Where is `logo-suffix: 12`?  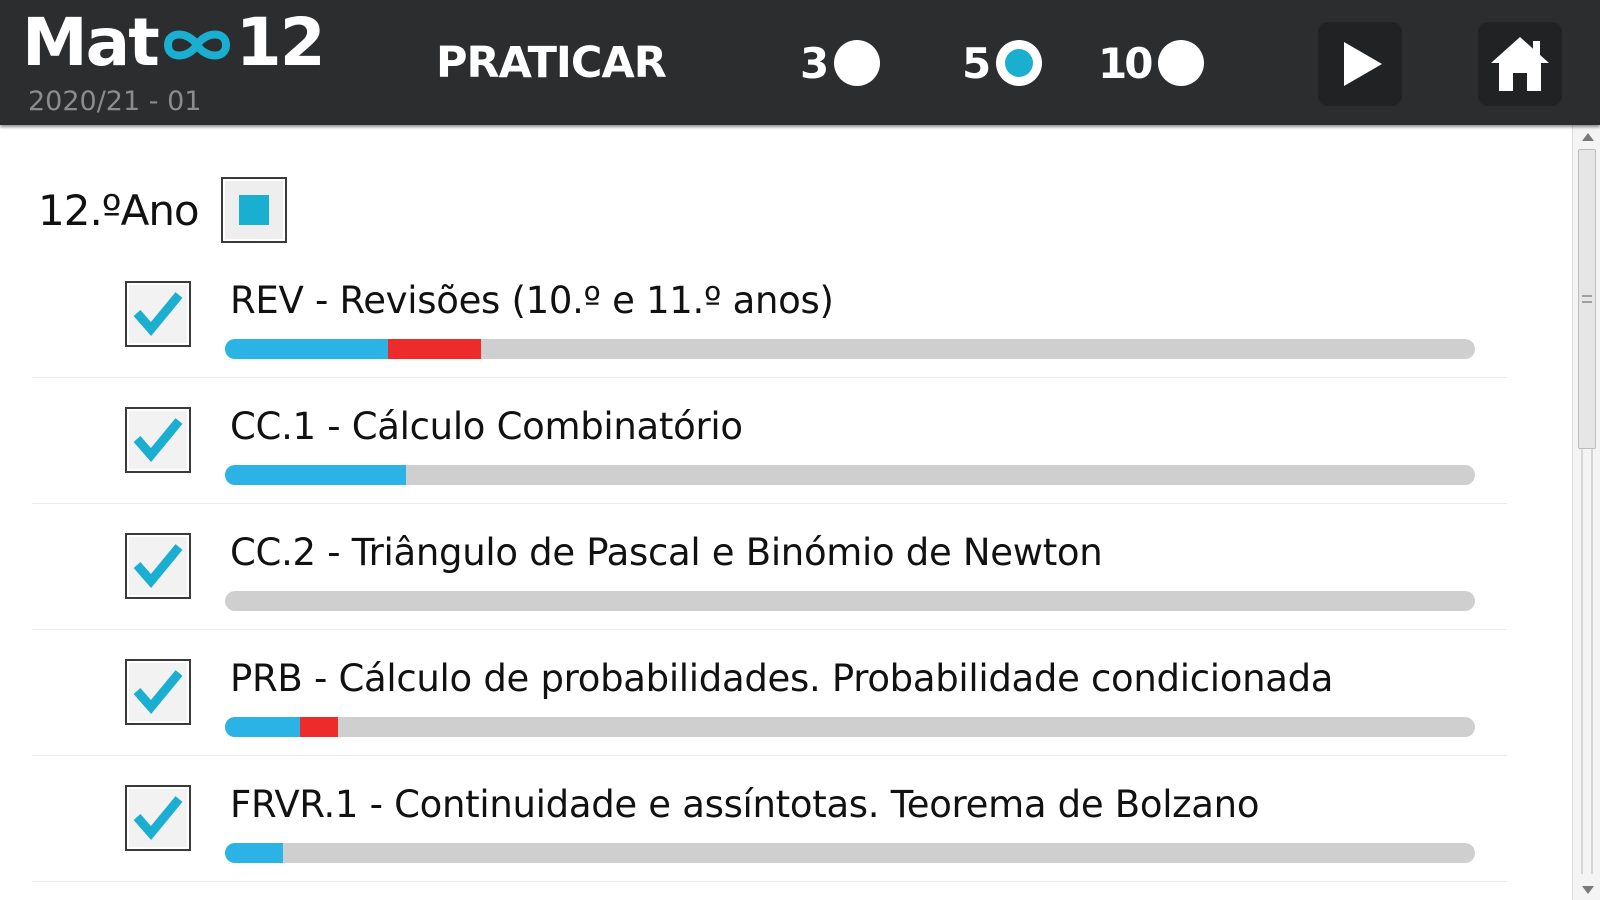
logo-suffix: 12 is located at coordinates (280, 42).